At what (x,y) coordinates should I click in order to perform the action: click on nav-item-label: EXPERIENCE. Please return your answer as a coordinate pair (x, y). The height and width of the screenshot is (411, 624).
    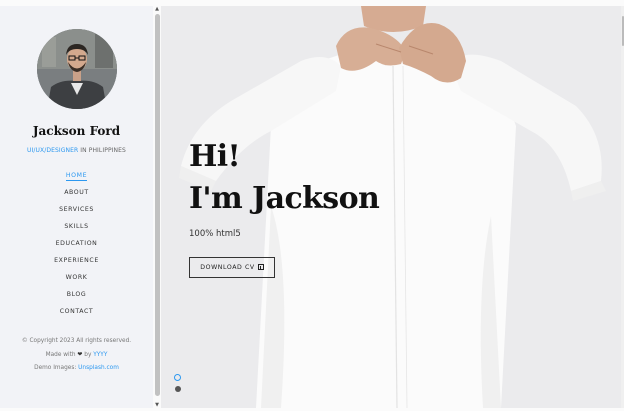
    Looking at the image, I should click on (76, 260).